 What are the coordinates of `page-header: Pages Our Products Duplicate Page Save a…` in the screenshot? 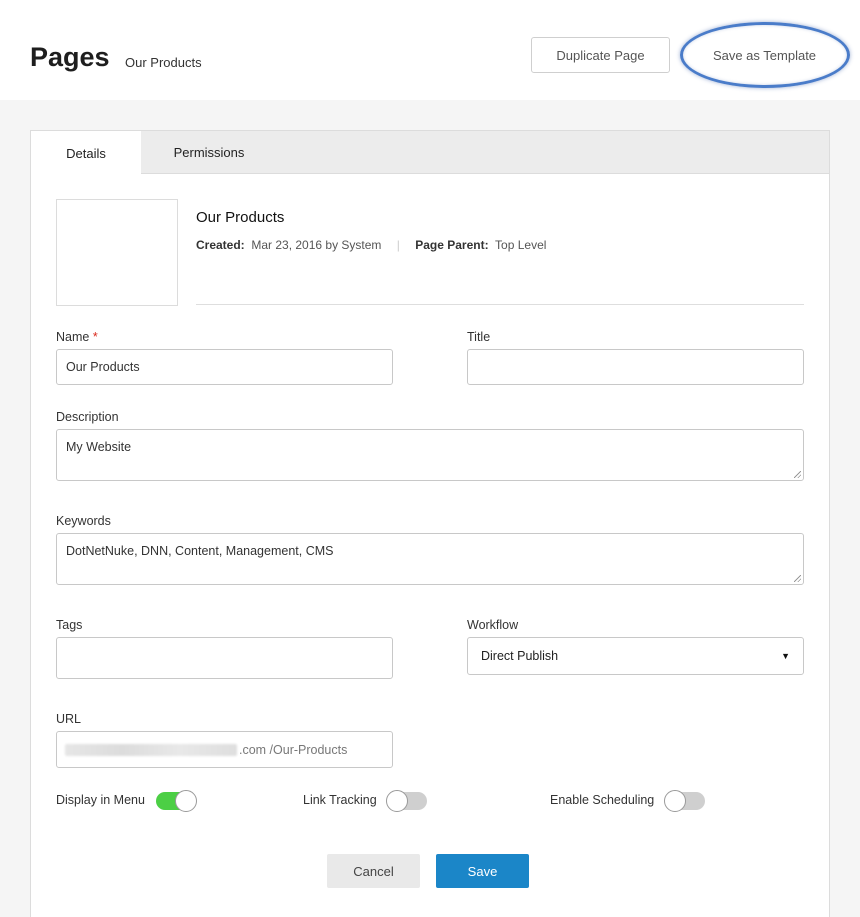 It's located at (430, 50).